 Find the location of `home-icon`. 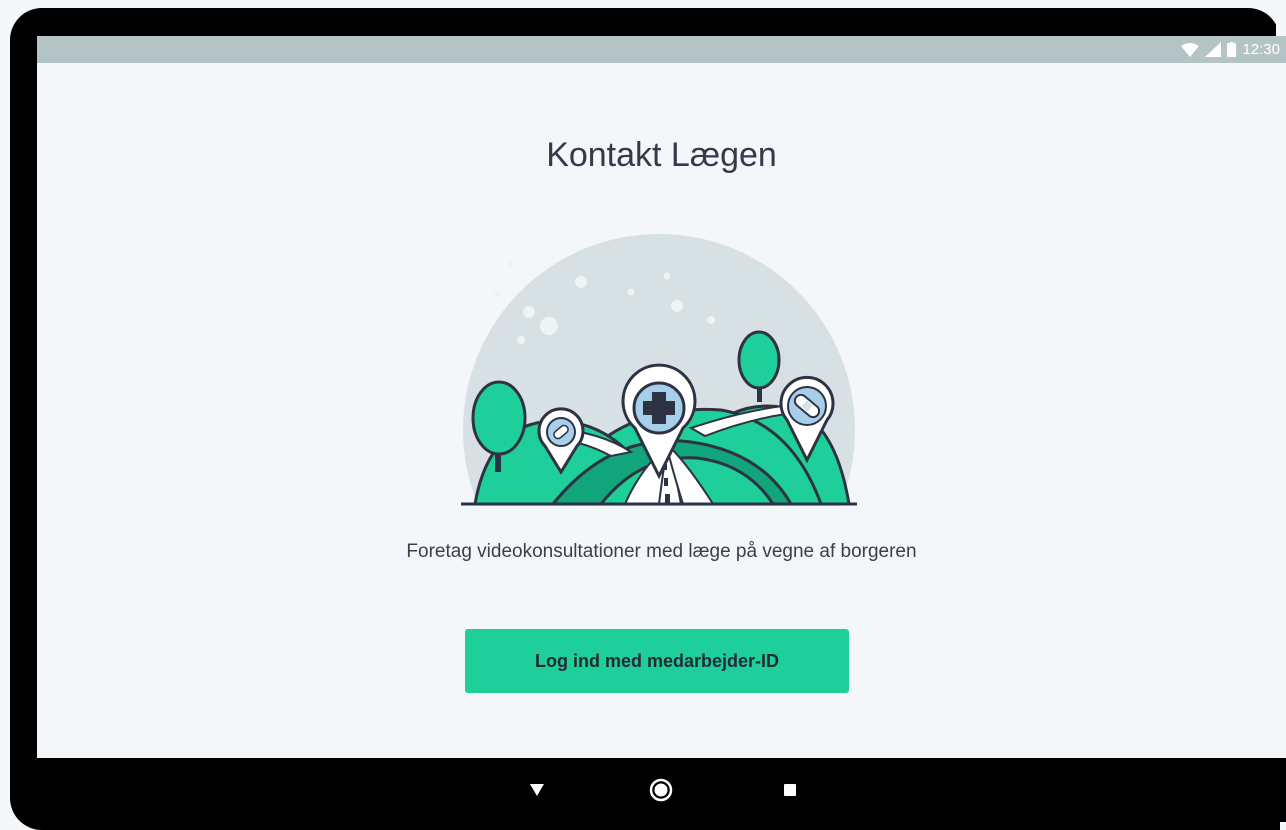

home-icon is located at coordinates (661, 790).